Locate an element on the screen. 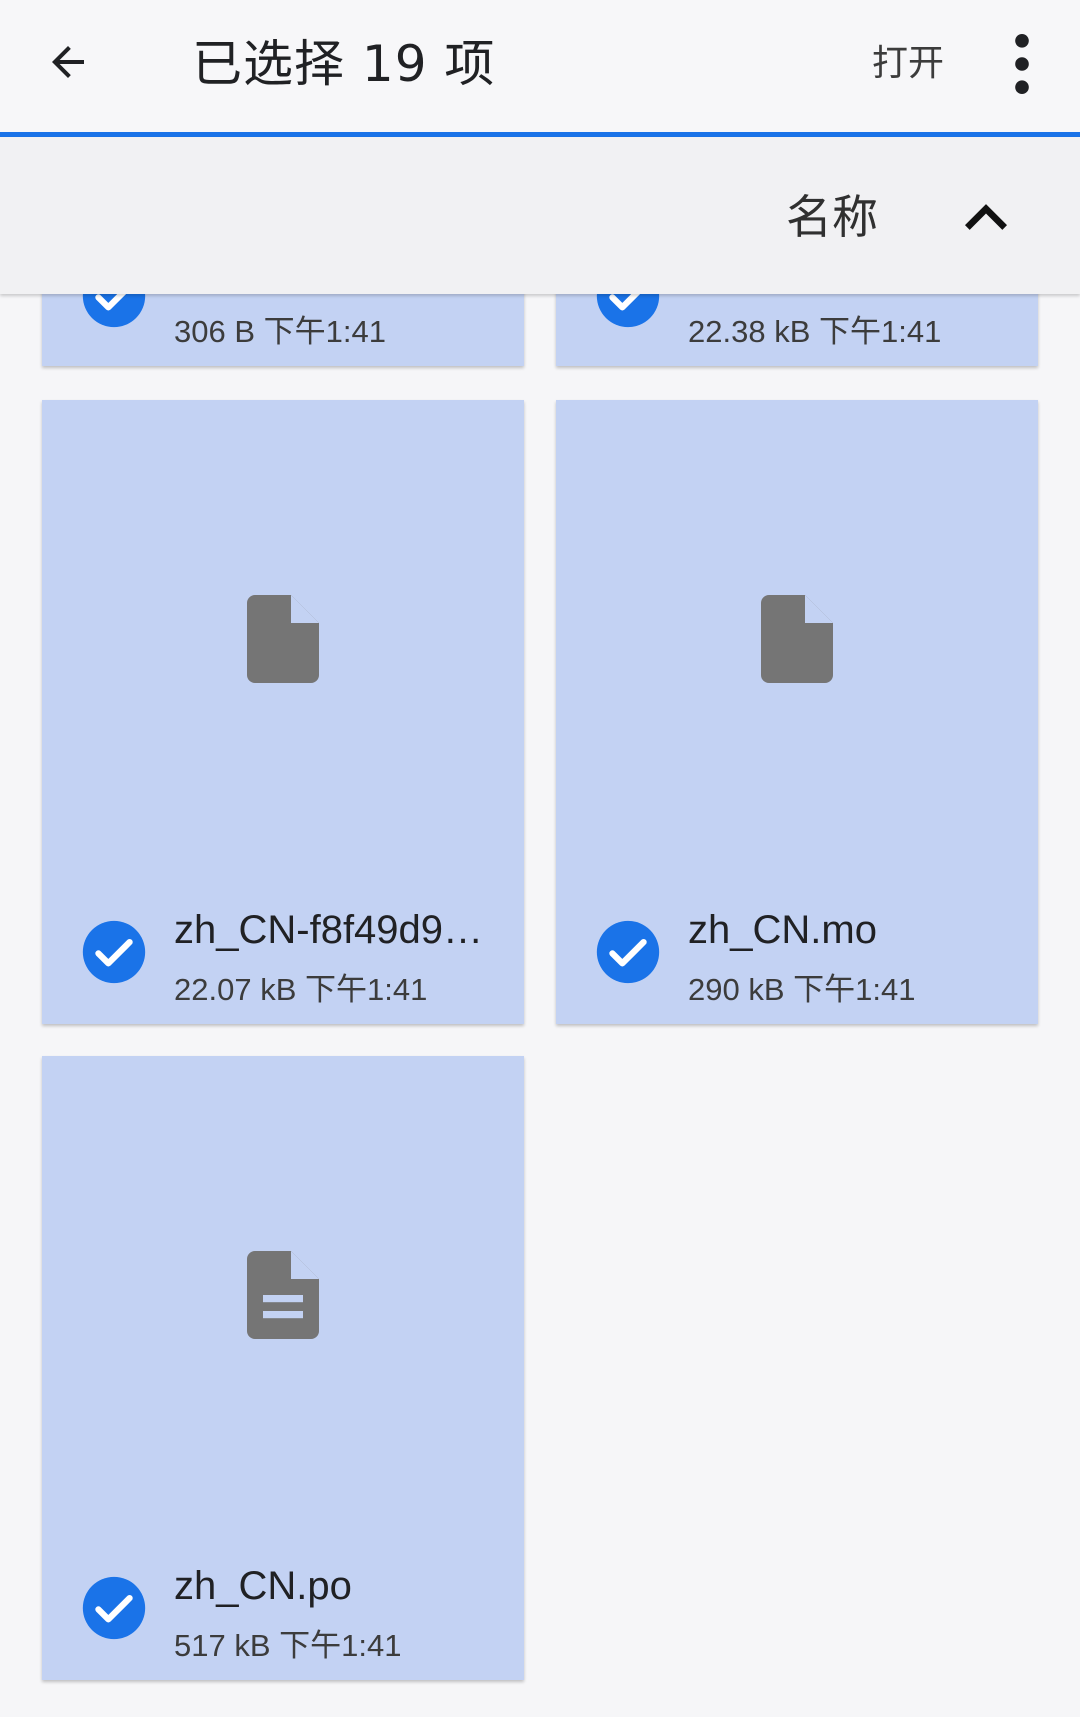  back-button is located at coordinates (68, 62).